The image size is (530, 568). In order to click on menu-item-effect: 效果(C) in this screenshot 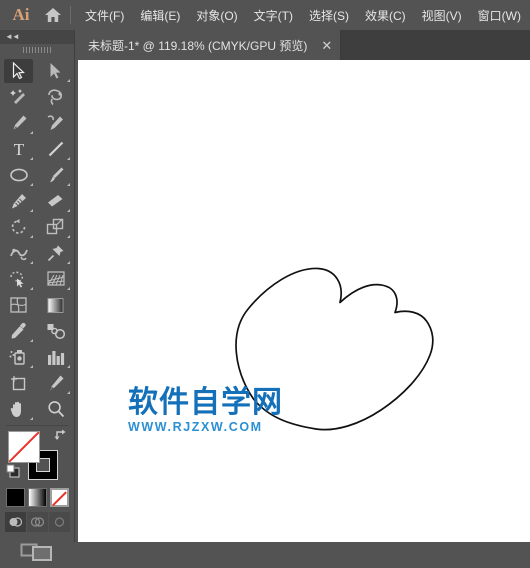, I will do `click(385, 15)`.